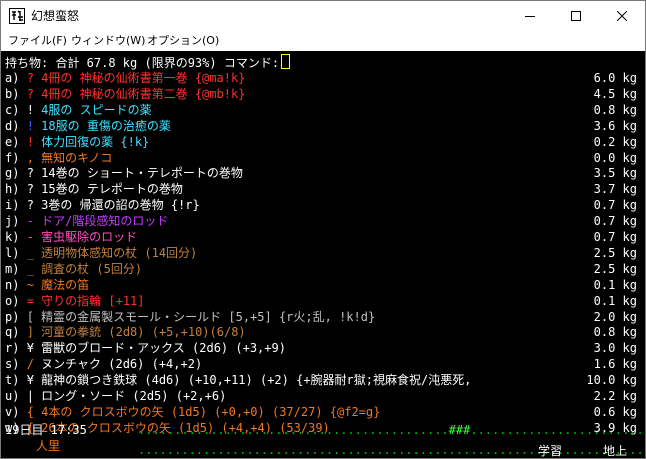  Describe the element at coordinates (120, 205) in the screenshot. I see `item-name: 3巻の 帰還の詔の巻物 {!r}` at that location.